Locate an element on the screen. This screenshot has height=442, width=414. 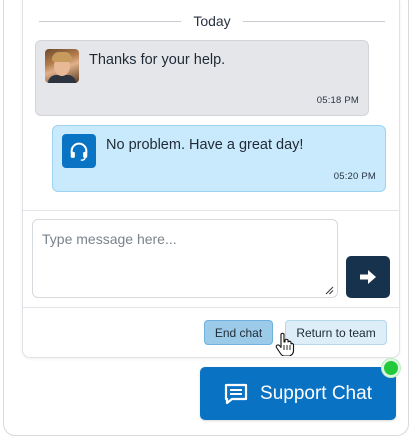
day-label: Today is located at coordinates (212, 21).